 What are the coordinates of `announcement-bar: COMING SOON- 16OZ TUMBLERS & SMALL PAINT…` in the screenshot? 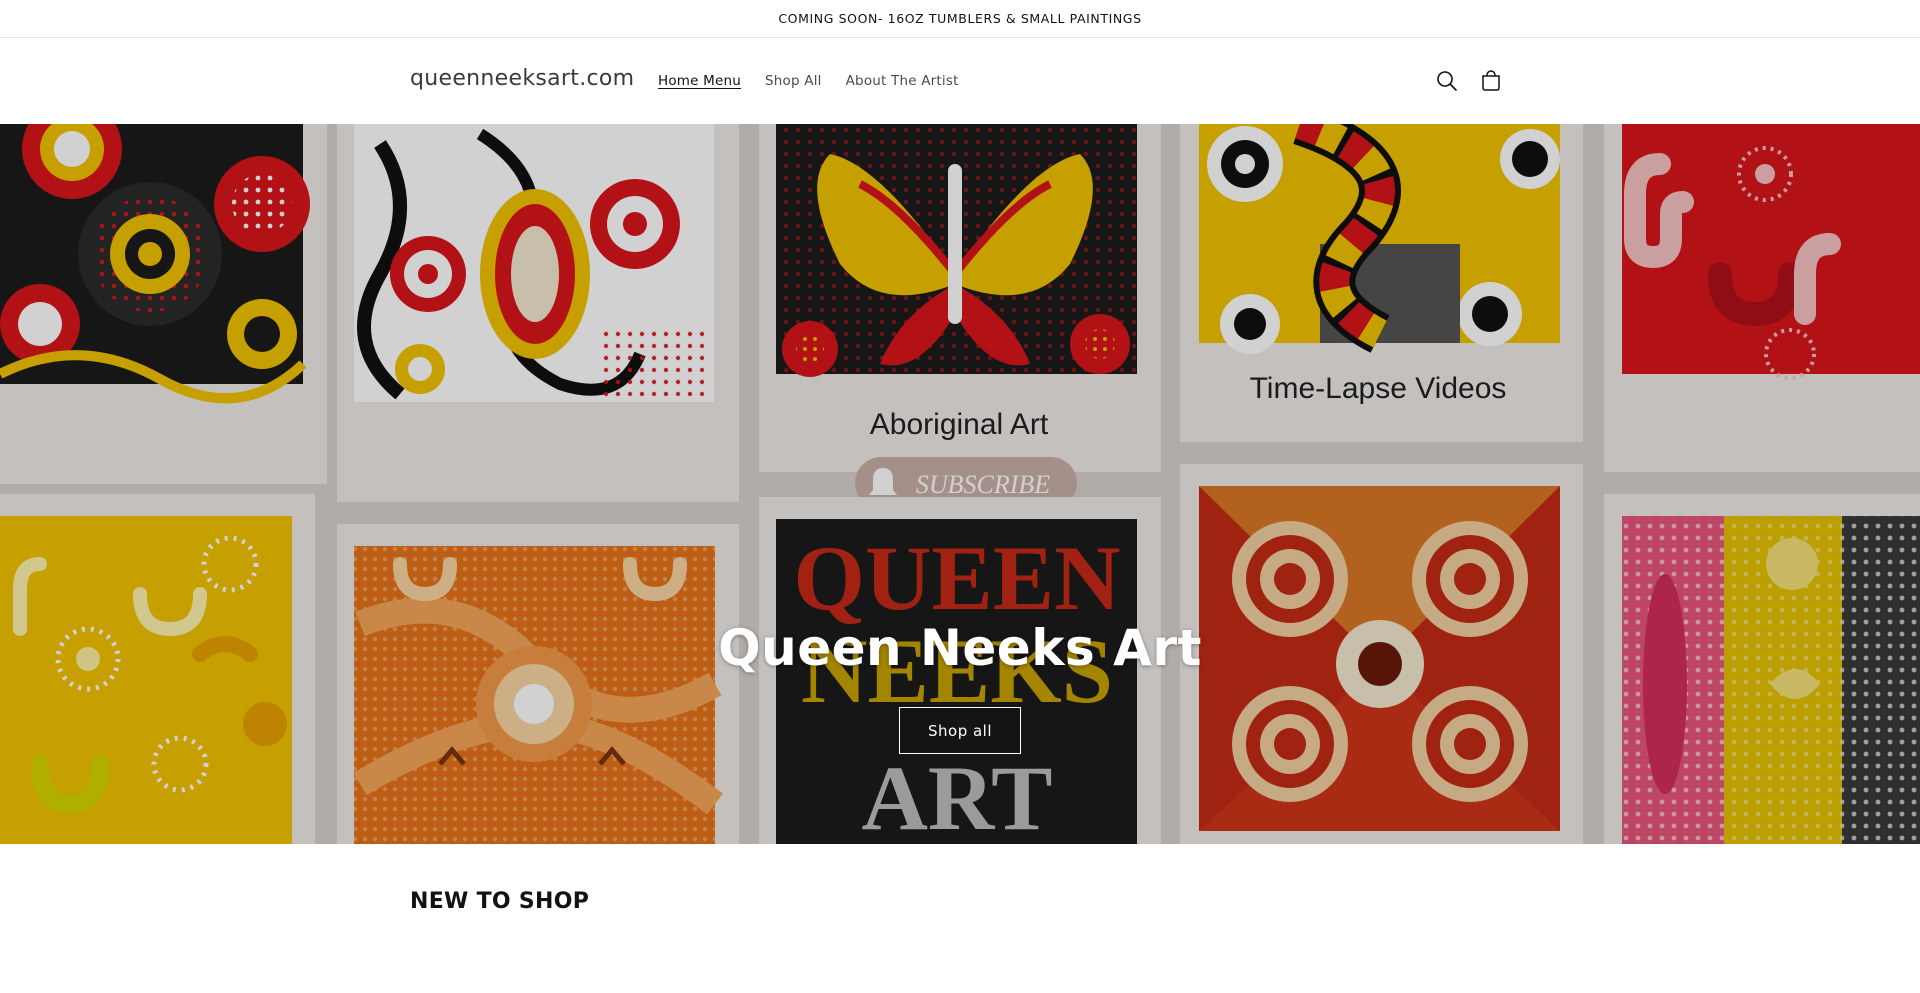 It's located at (960, 19).